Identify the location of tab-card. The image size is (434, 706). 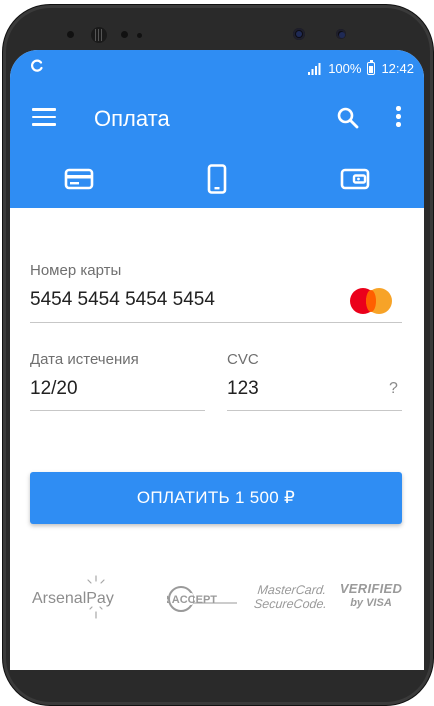
(79, 179).